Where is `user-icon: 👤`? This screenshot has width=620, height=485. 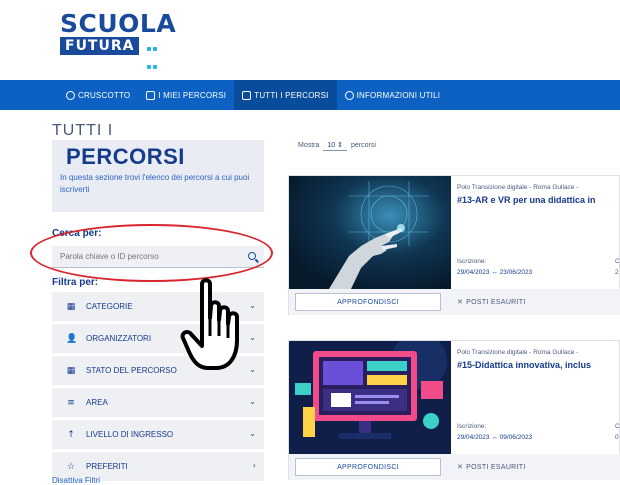 user-icon: 👤 is located at coordinates (72, 338).